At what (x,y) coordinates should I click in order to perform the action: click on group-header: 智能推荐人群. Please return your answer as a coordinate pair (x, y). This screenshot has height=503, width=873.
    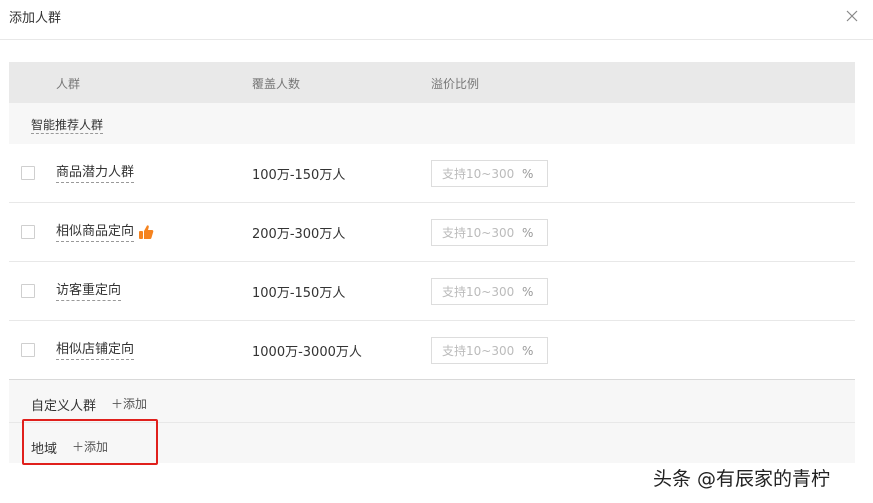
    Looking at the image, I should click on (432, 123).